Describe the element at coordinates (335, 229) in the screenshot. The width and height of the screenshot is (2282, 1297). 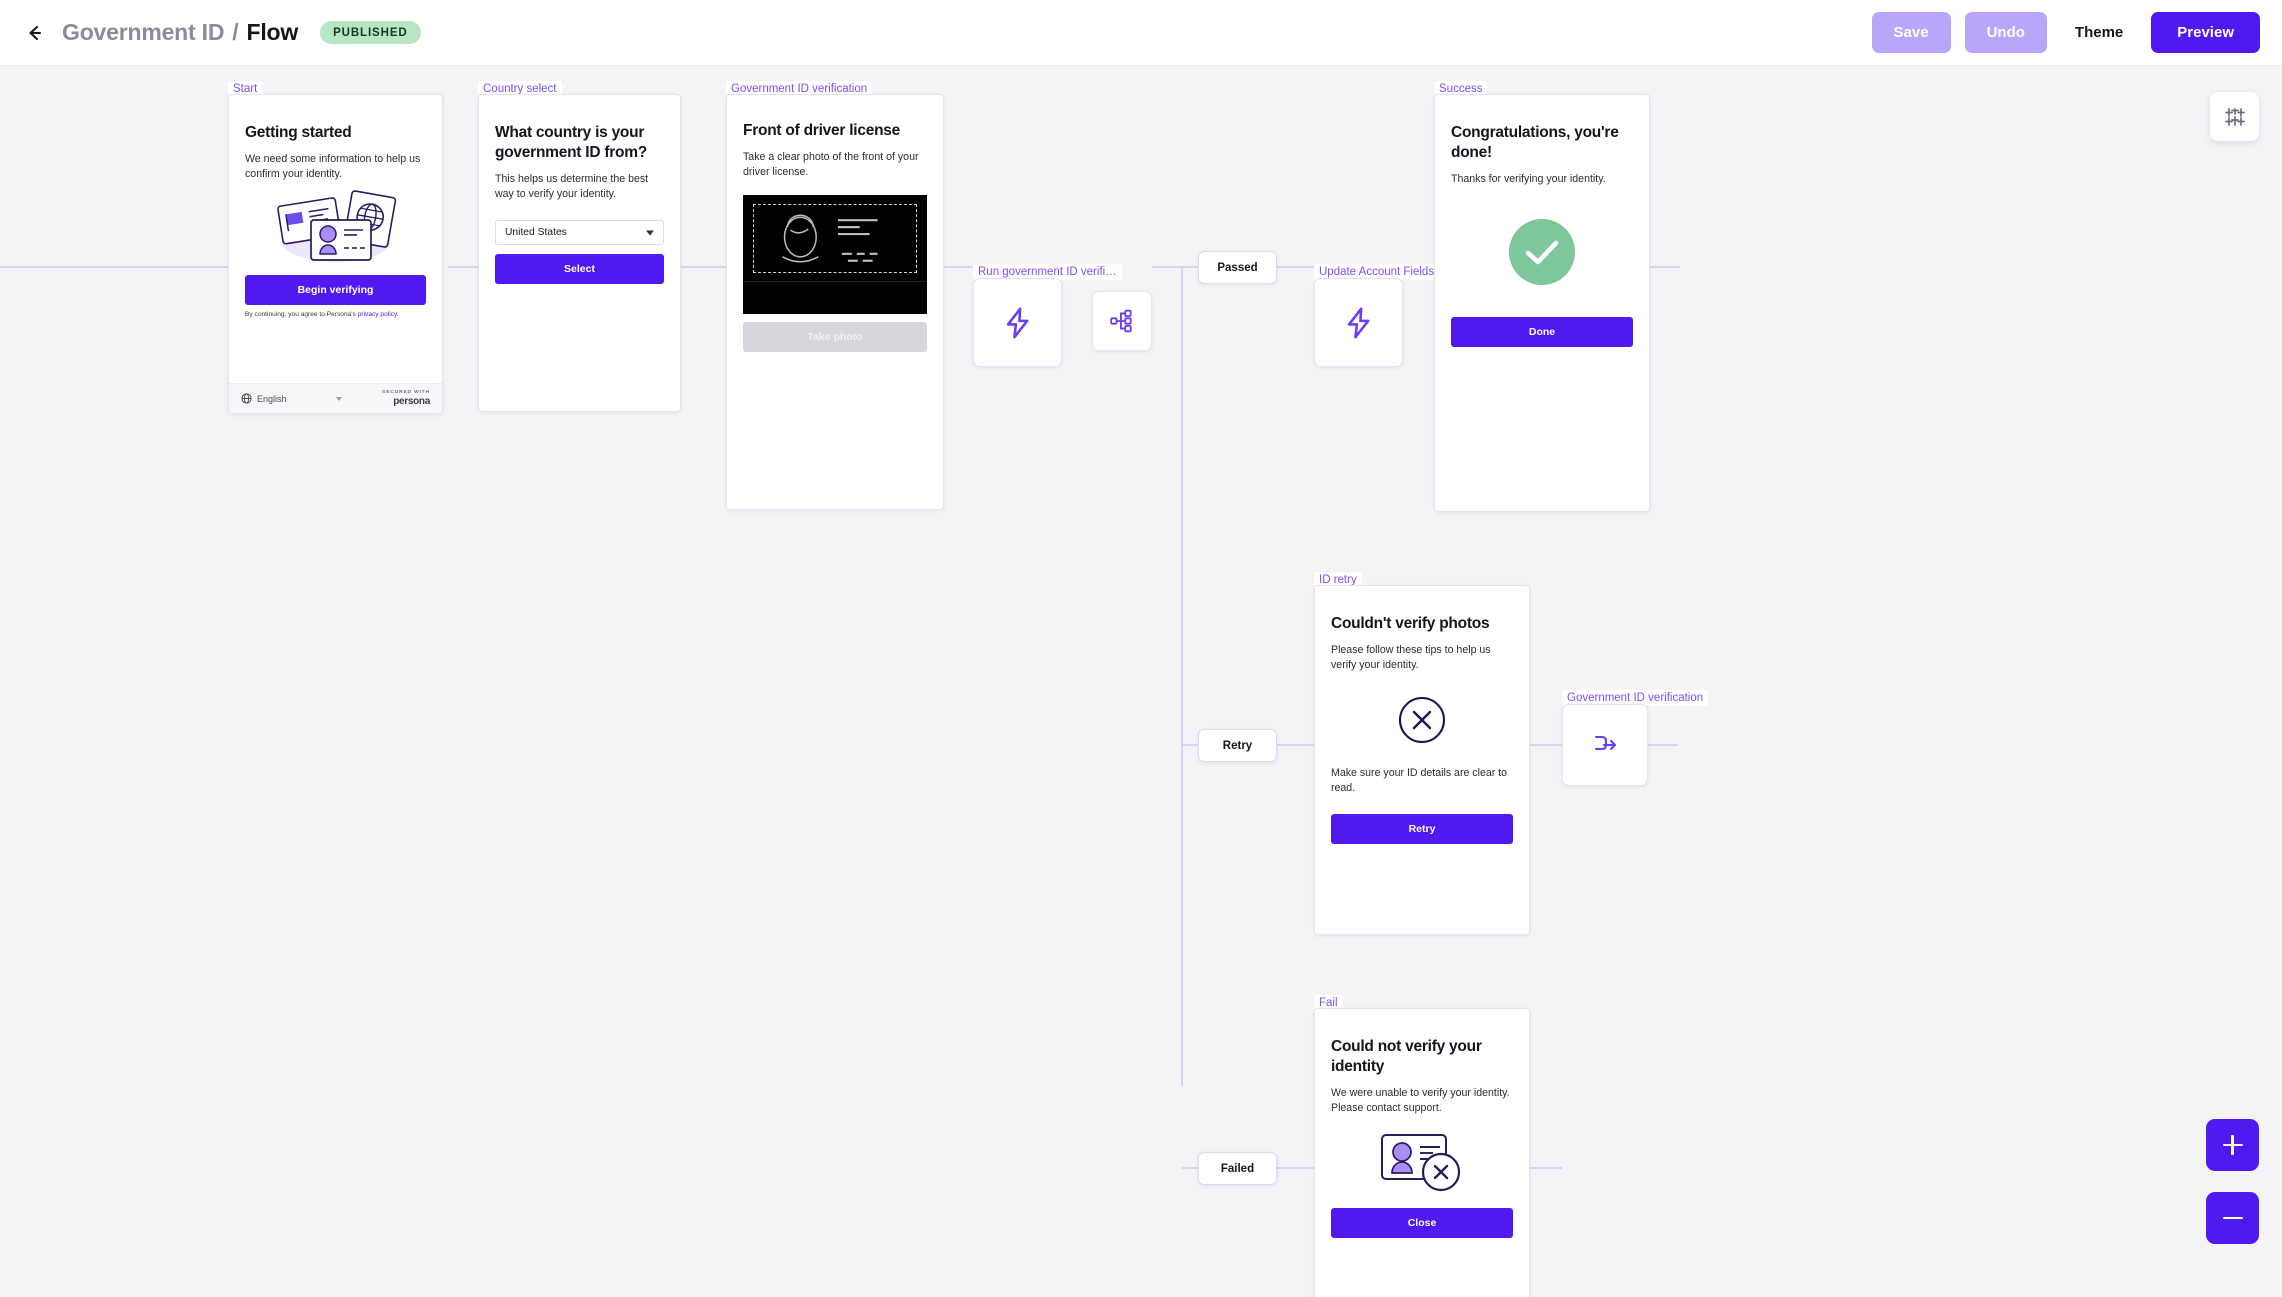
I see `id-documents-illustration` at that location.